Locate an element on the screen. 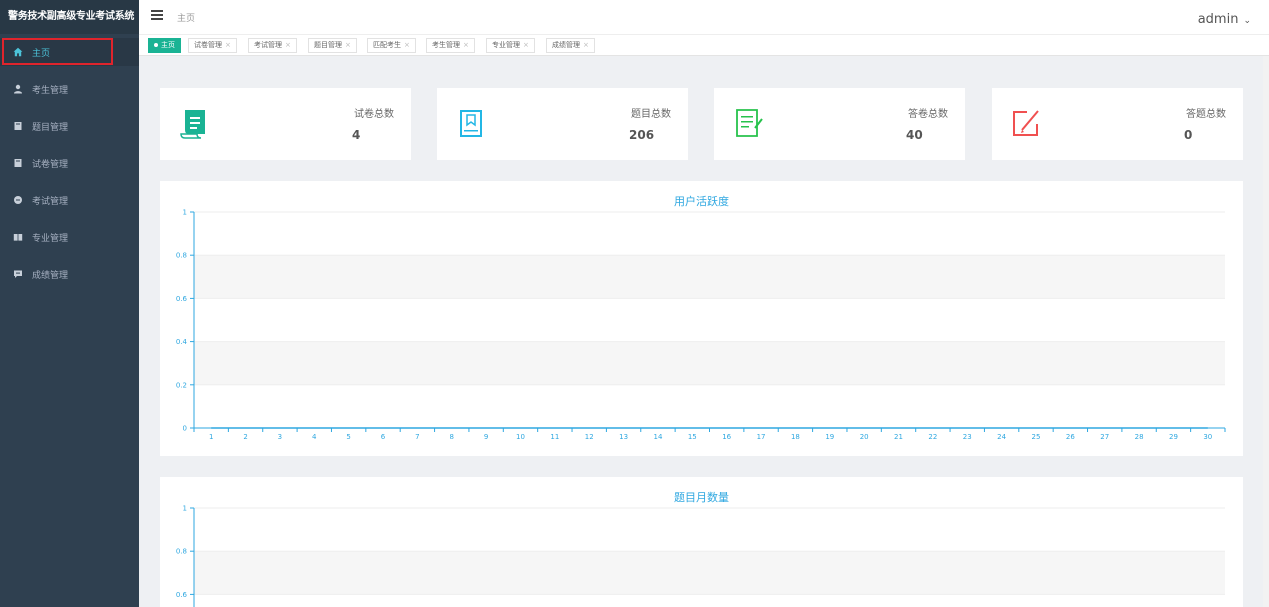 The width and height of the screenshot is (1269, 607). tab-label: 成绩管理 is located at coordinates (566, 45).